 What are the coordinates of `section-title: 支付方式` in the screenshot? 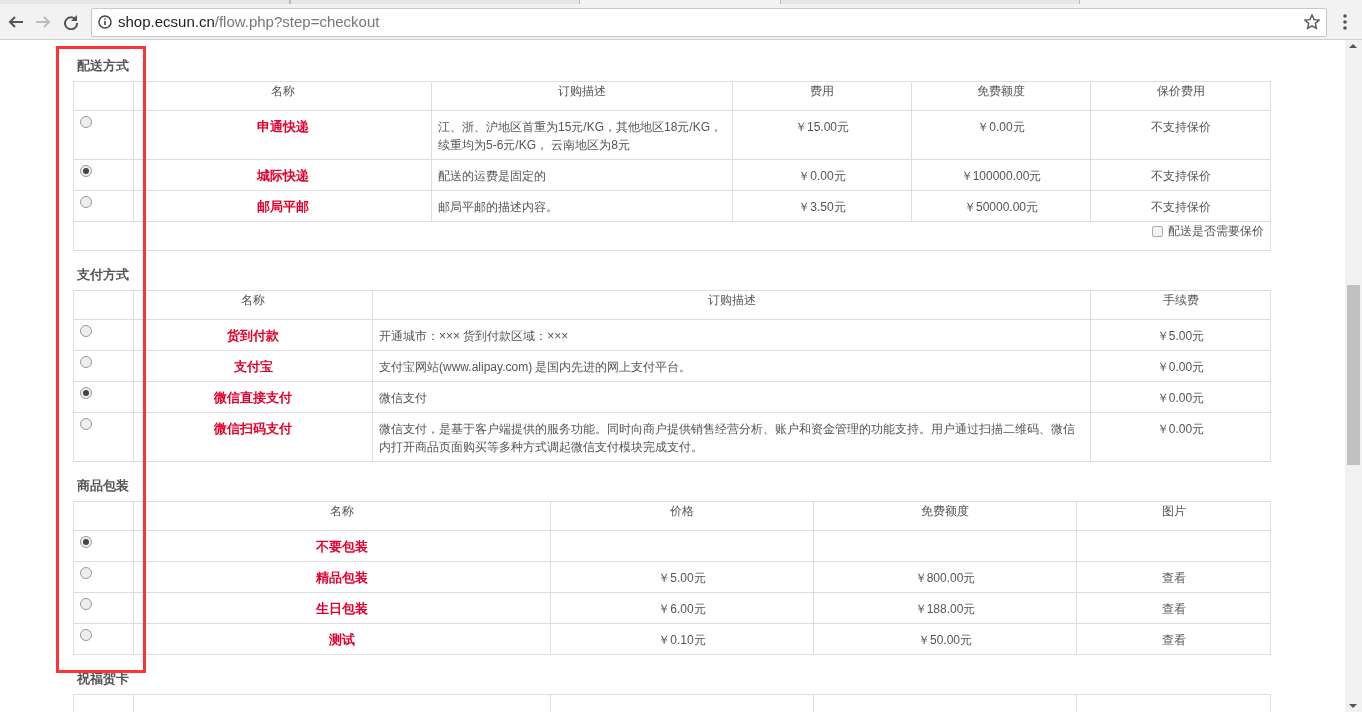 It's located at (102, 275).